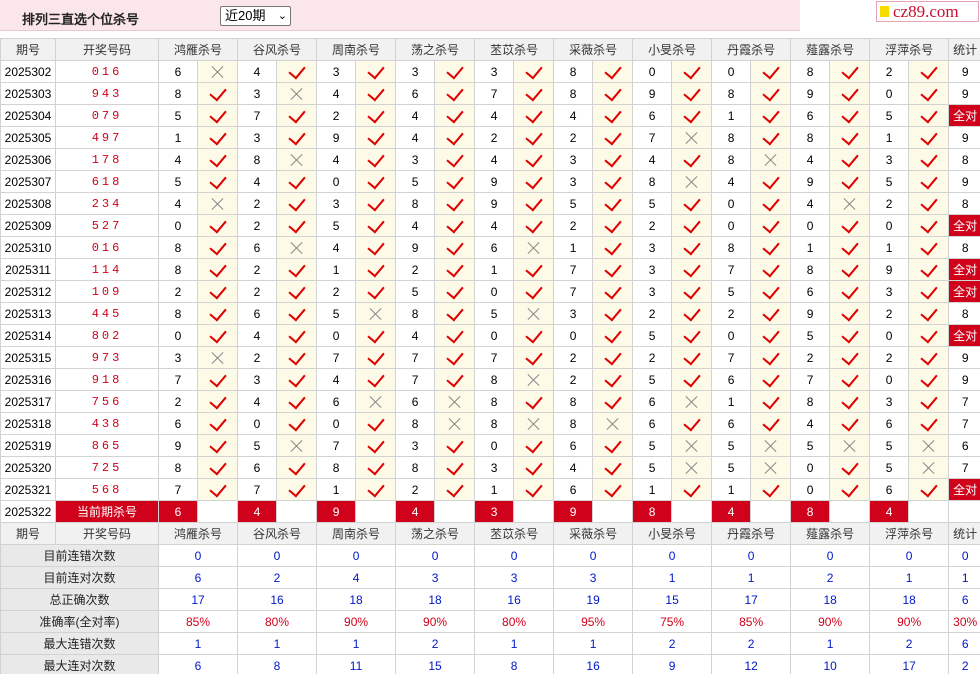 This screenshot has height=674, width=980. What do you see at coordinates (255, 16) in the screenshot?
I see `period-select: 近20期 ⌄` at bounding box center [255, 16].